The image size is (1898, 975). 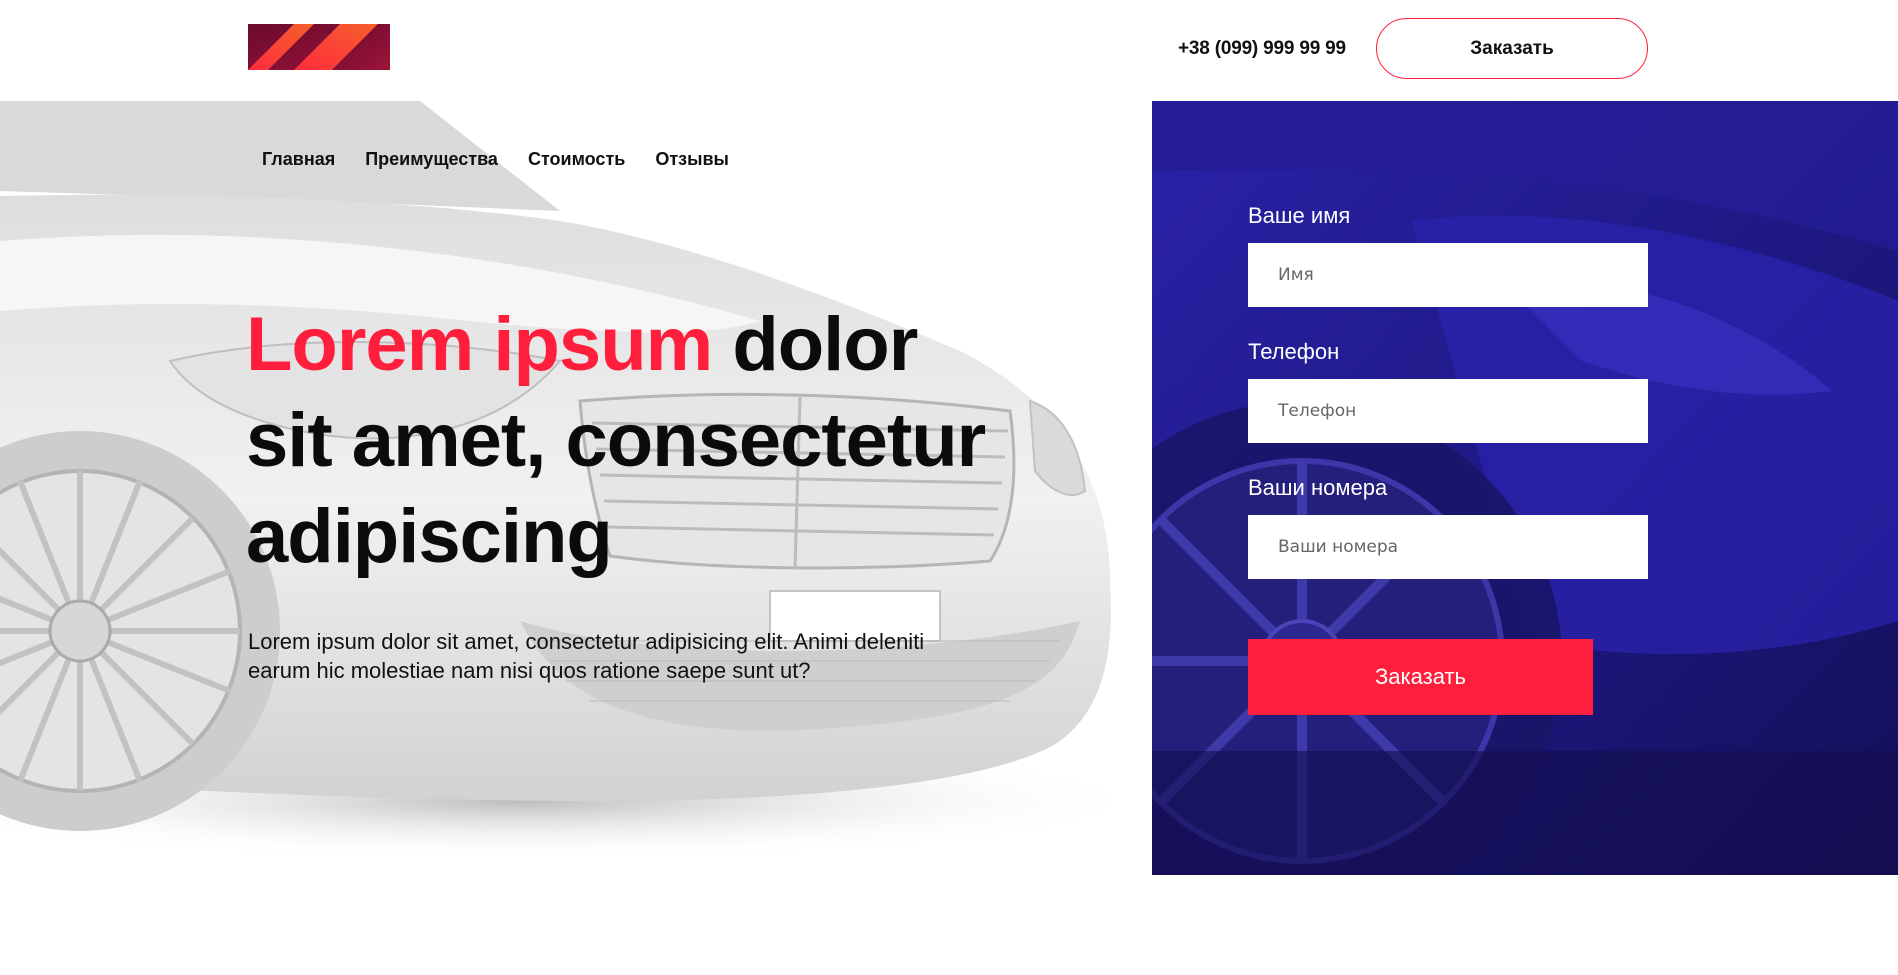 What do you see at coordinates (431, 159) in the screenshot?
I see `nav-item-advantages: Преимущества` at bounding box center [431, 159].